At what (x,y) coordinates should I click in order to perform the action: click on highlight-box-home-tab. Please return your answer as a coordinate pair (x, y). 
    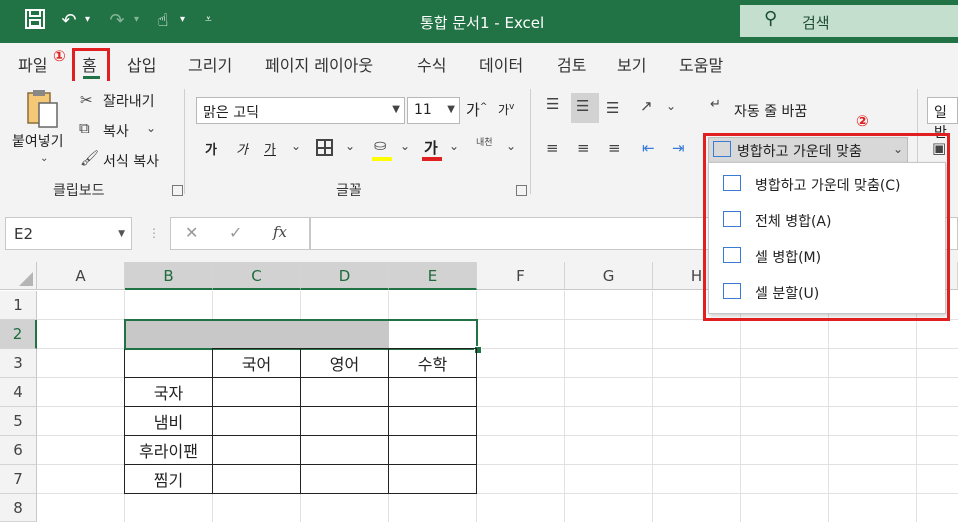
    Looking at the image, I should click on (91, 66).